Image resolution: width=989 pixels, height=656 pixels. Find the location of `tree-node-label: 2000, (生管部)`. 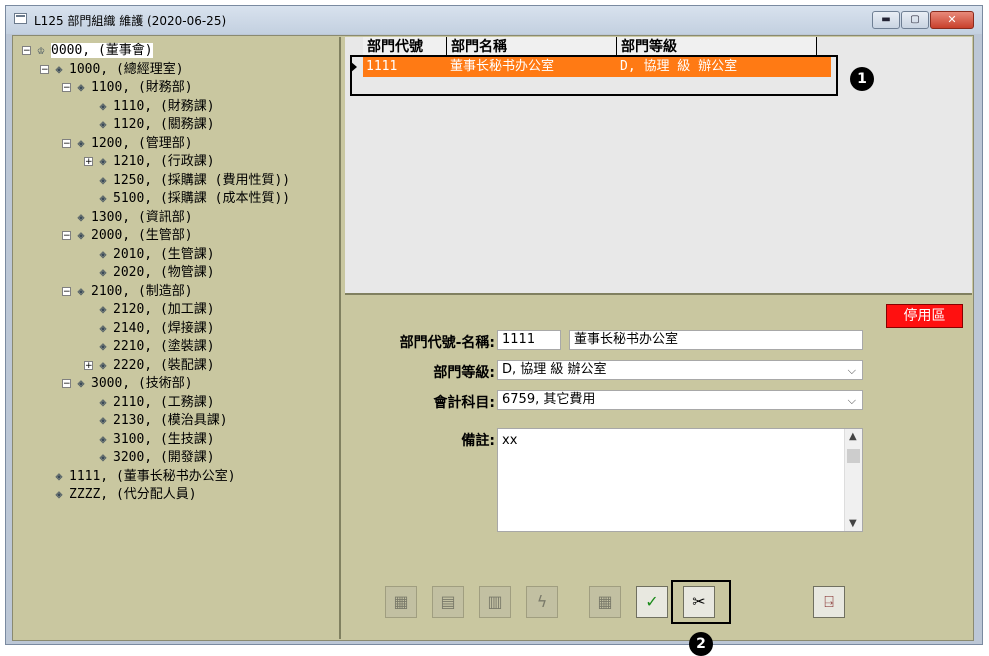

tree-node-label: 2000, (生管部) is located at coordinates (142, 235).